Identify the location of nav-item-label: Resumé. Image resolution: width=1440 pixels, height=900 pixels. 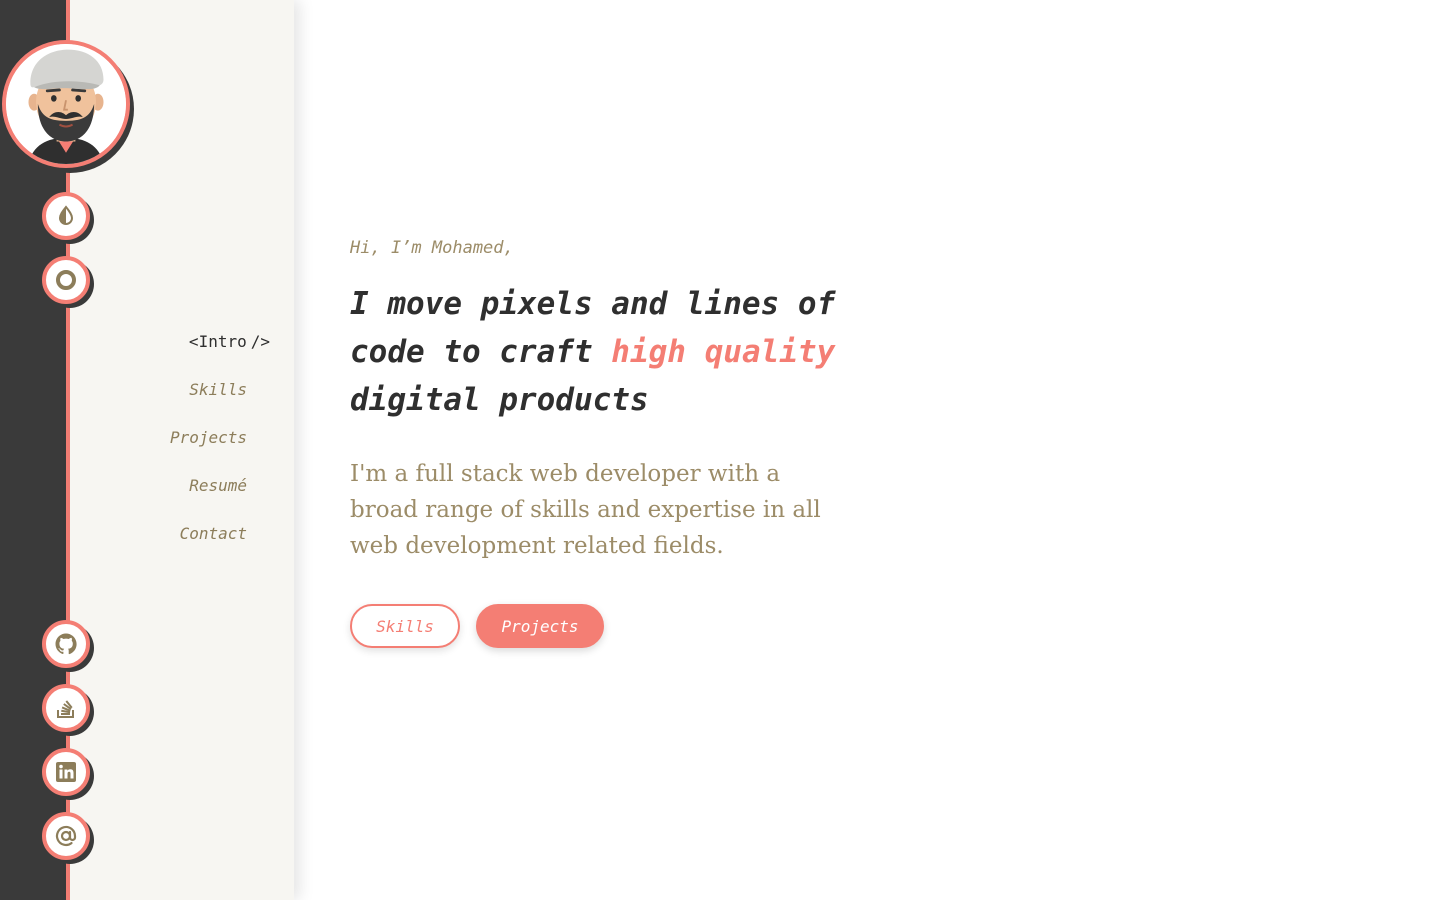
(218, 485).